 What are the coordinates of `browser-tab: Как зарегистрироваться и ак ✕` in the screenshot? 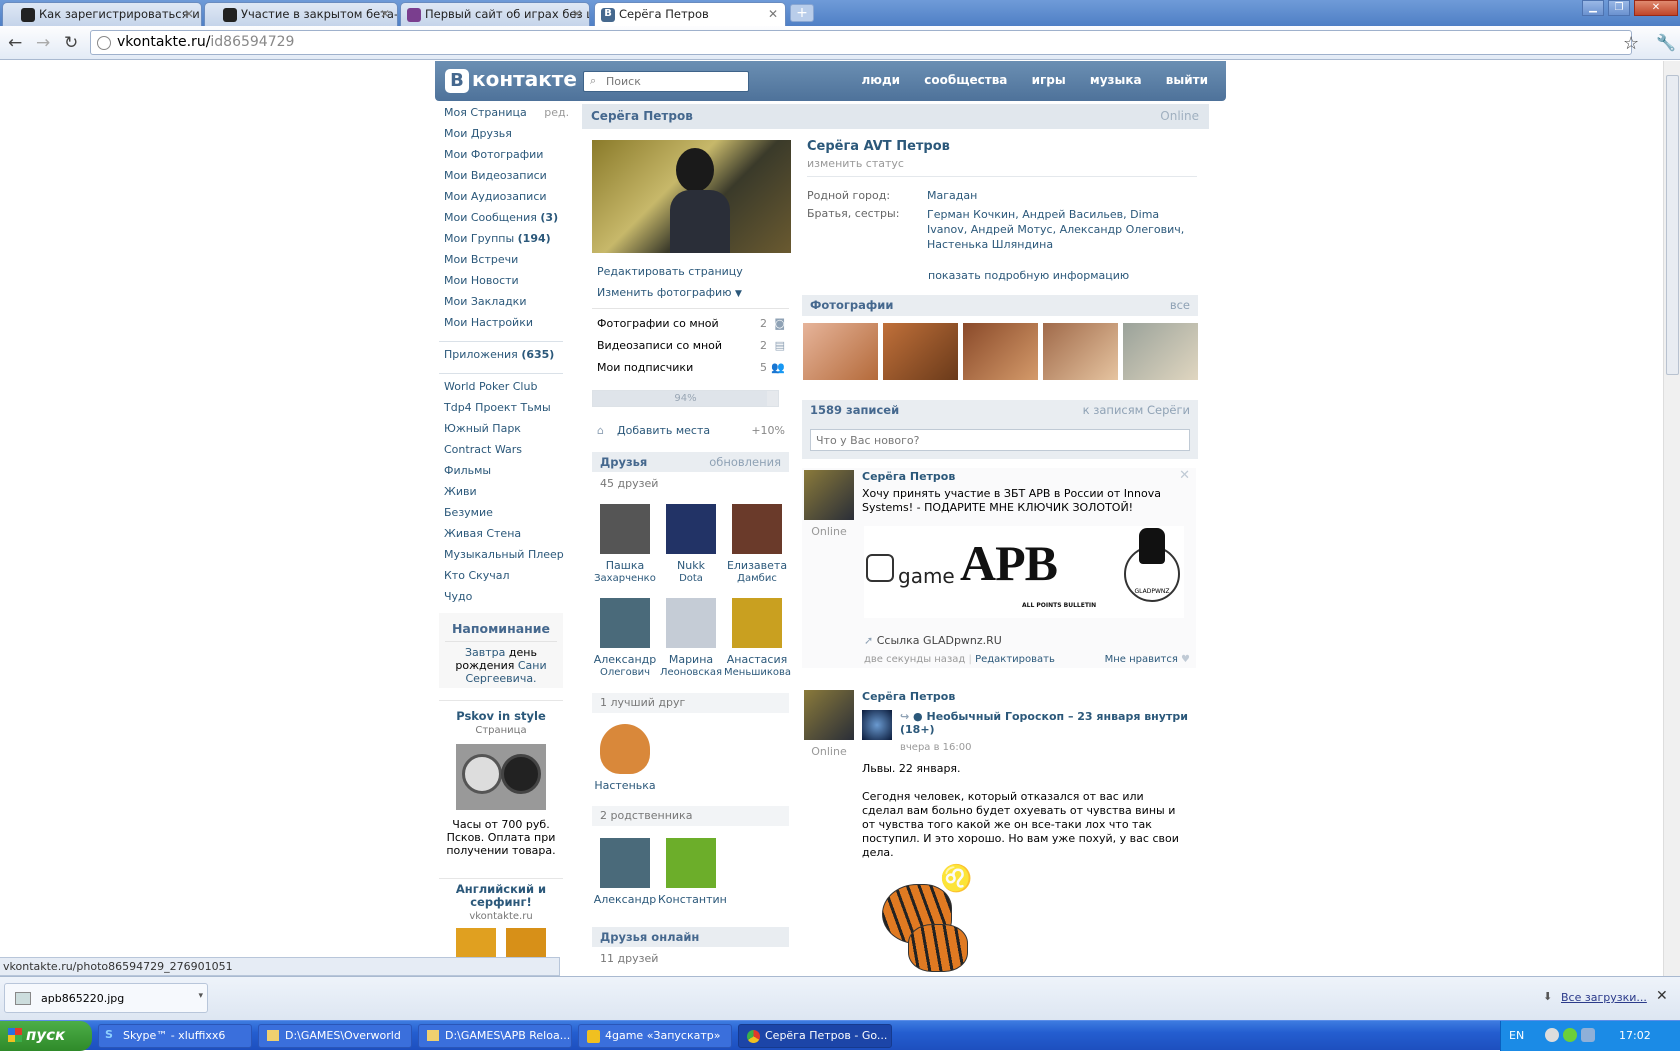 It's located at (102, 14).